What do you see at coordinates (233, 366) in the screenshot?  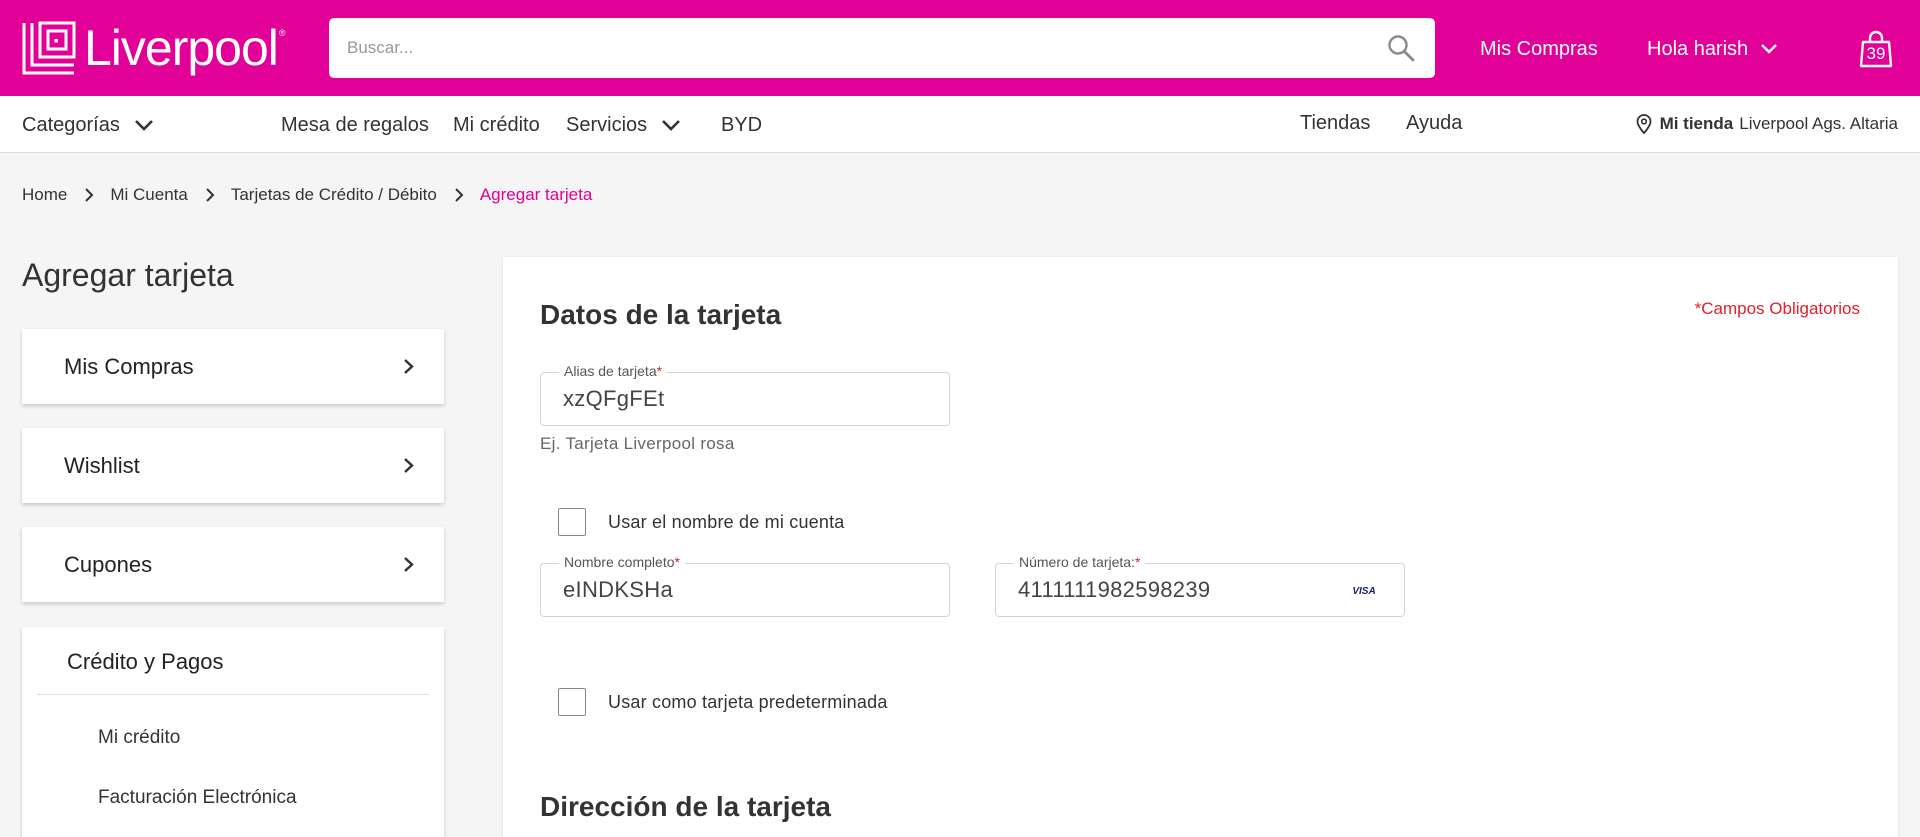 I see `sidebar-item-my-purchases: Mis Compras` at bounding box center [233, 366].